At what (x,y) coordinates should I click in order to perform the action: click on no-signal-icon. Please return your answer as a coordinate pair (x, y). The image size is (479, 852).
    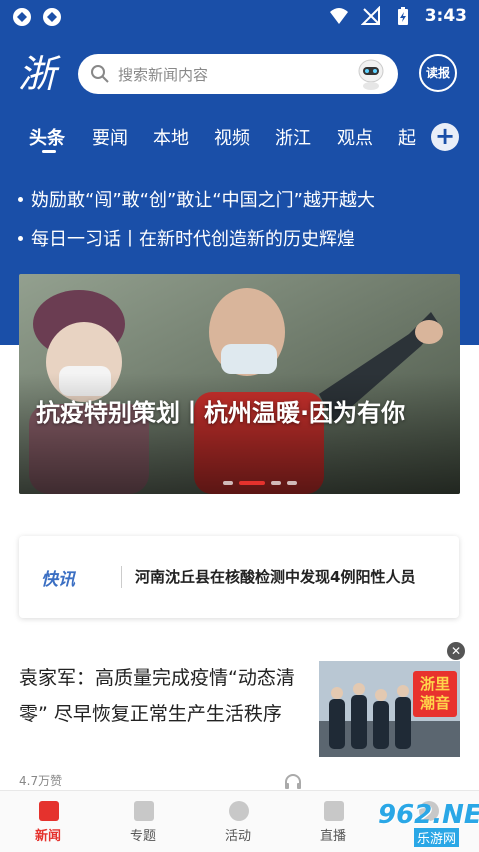
    Looking at the image, I should click on (370, 15).